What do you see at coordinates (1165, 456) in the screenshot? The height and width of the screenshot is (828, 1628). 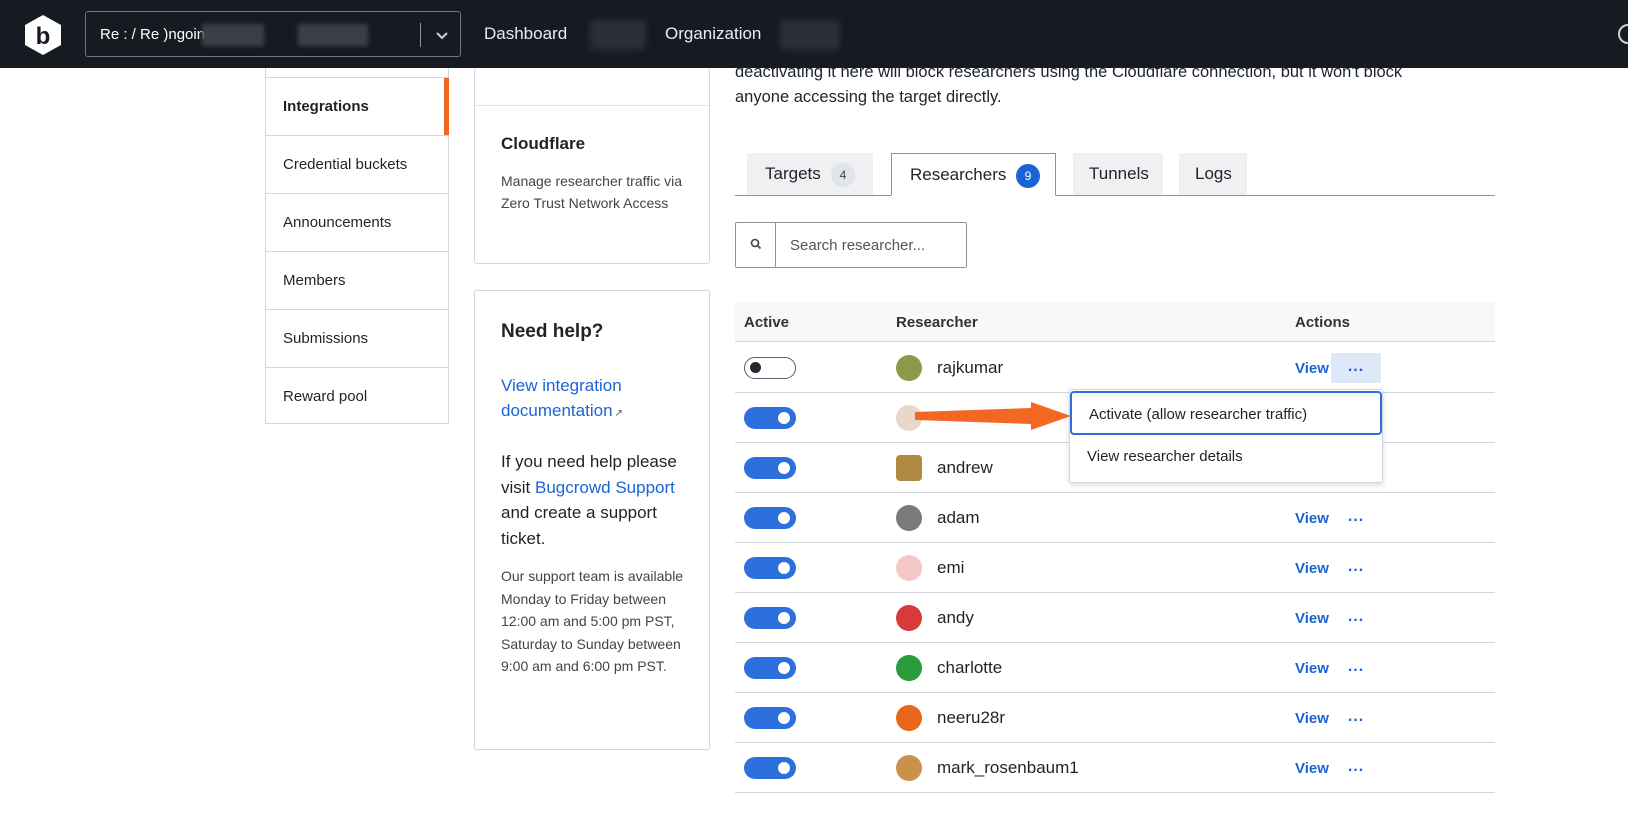 I see `menu-item-label: View researcher details` at bounding box center [1165, 456].